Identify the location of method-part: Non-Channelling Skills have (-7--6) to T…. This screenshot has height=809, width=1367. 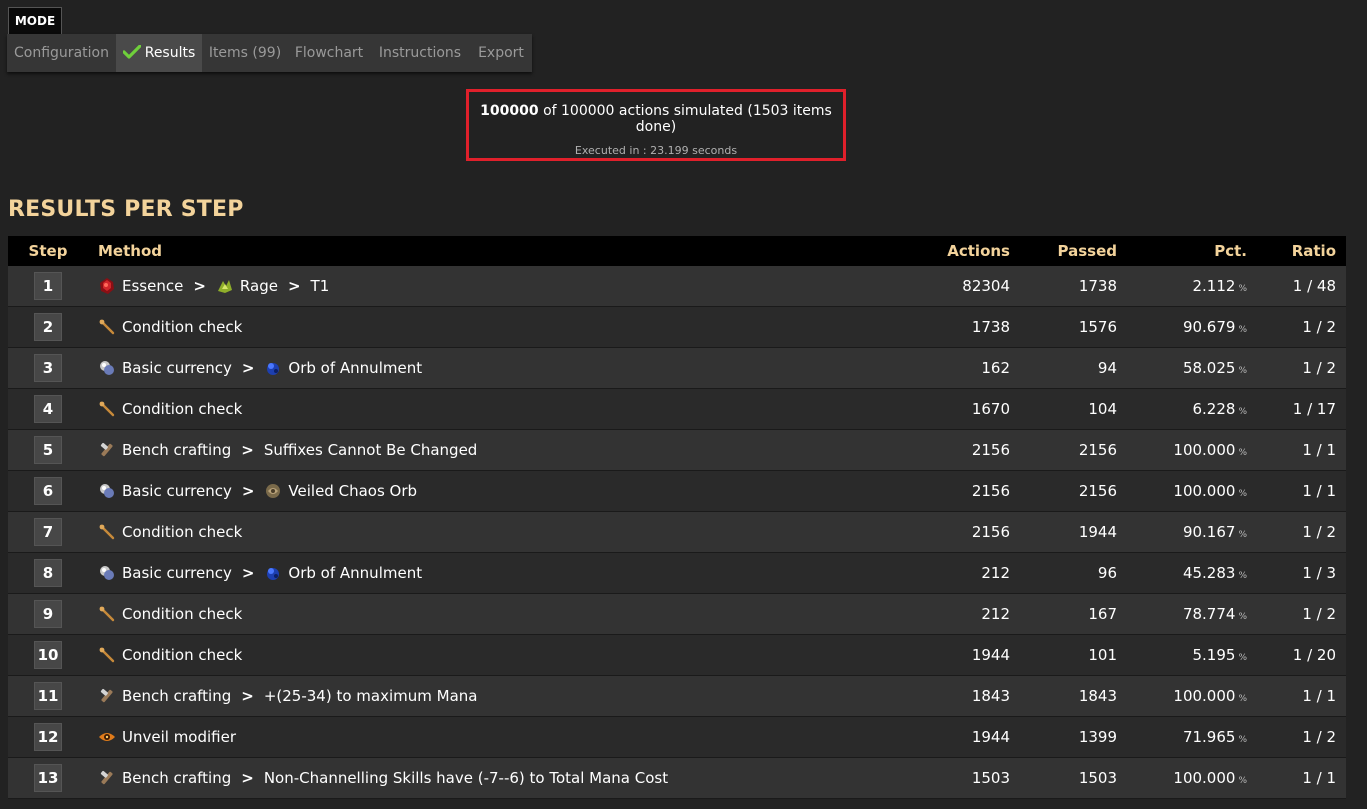
(466, 778).